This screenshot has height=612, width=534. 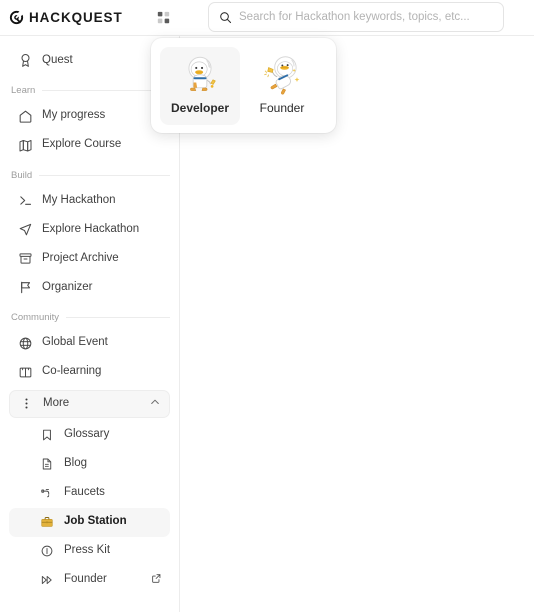 I want to click on sidebar-item-my-progress: My progress, so click(x=89, y=116).